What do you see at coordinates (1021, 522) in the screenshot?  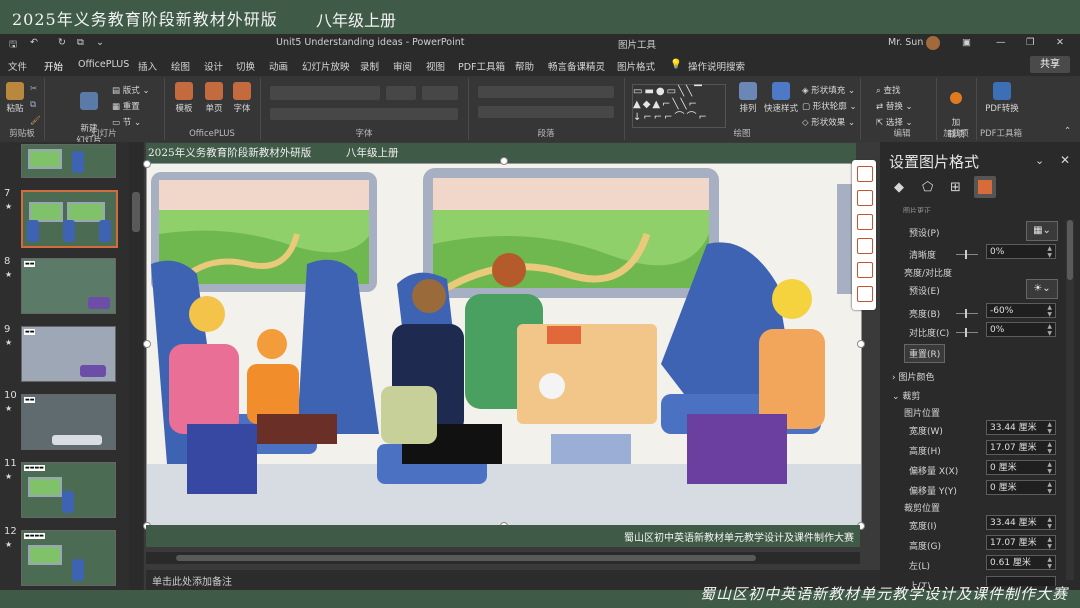 I see `crop-width-input: 33.44 厘米 ▲ ▼` at bounding box center [1021, 522].